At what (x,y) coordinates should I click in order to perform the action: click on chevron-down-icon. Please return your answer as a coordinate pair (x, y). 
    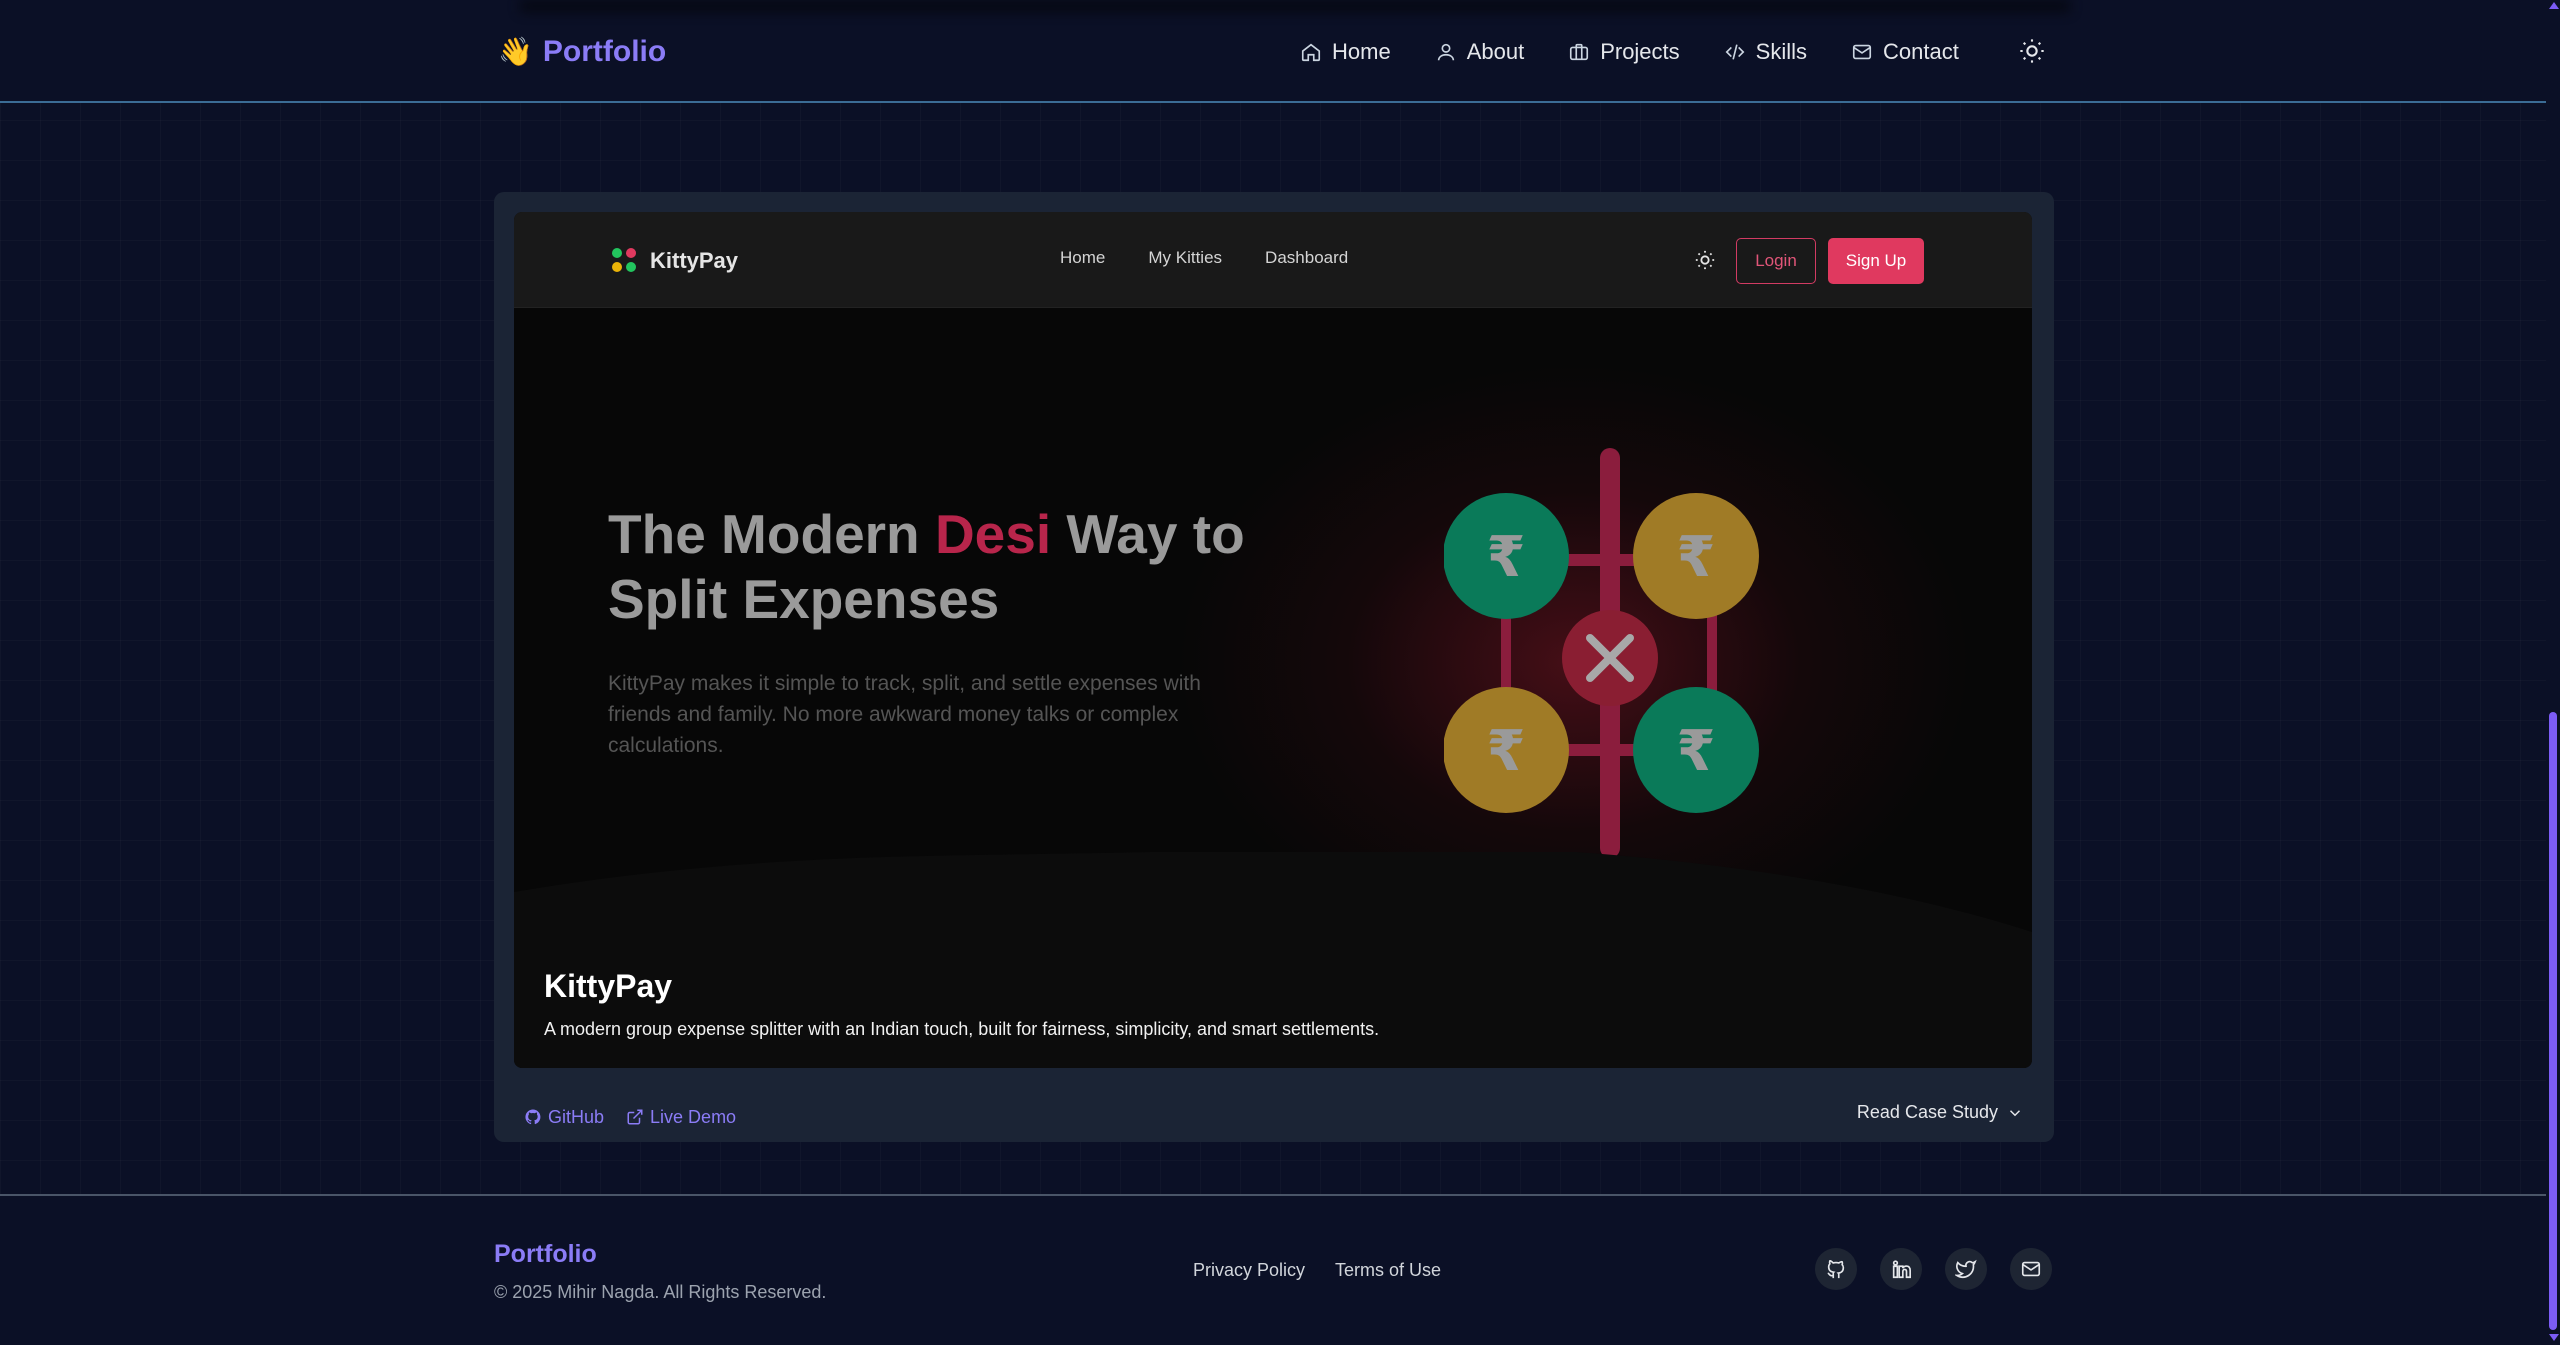
    Looking at the image, I should click on (2015, 1112).